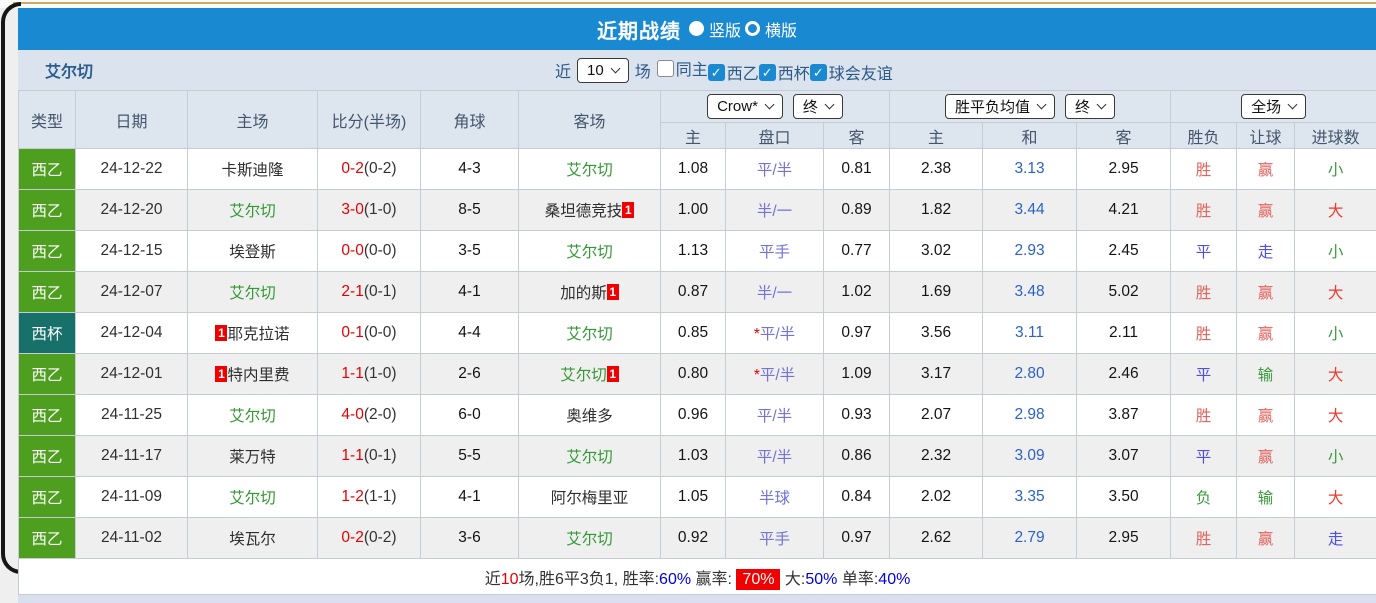 This screenshot has height=603, width=1376. I want to click on score-cell: 2-1(0-1), so click(369, 292).